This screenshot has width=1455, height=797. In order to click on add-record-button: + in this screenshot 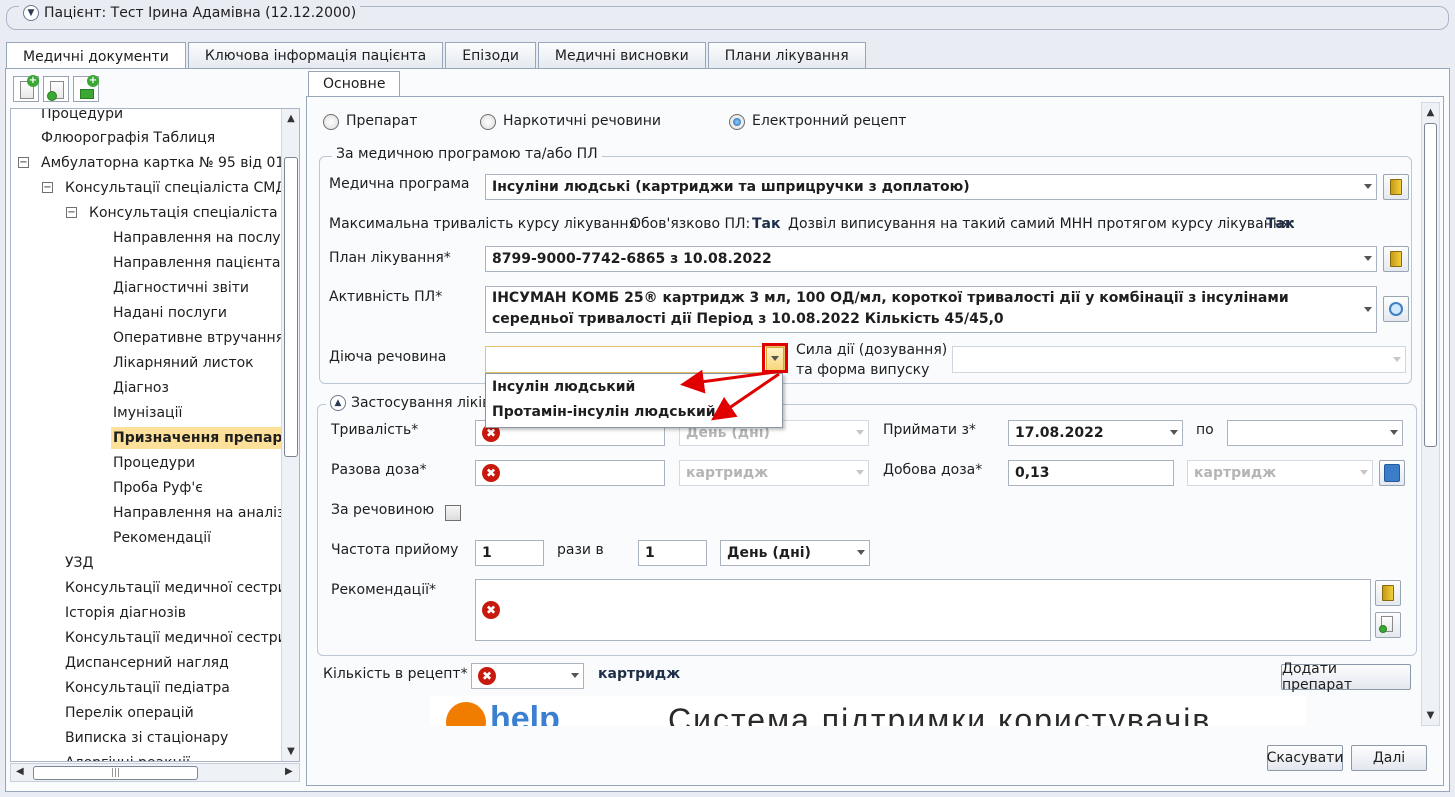, I will do `click(86, 88)`.